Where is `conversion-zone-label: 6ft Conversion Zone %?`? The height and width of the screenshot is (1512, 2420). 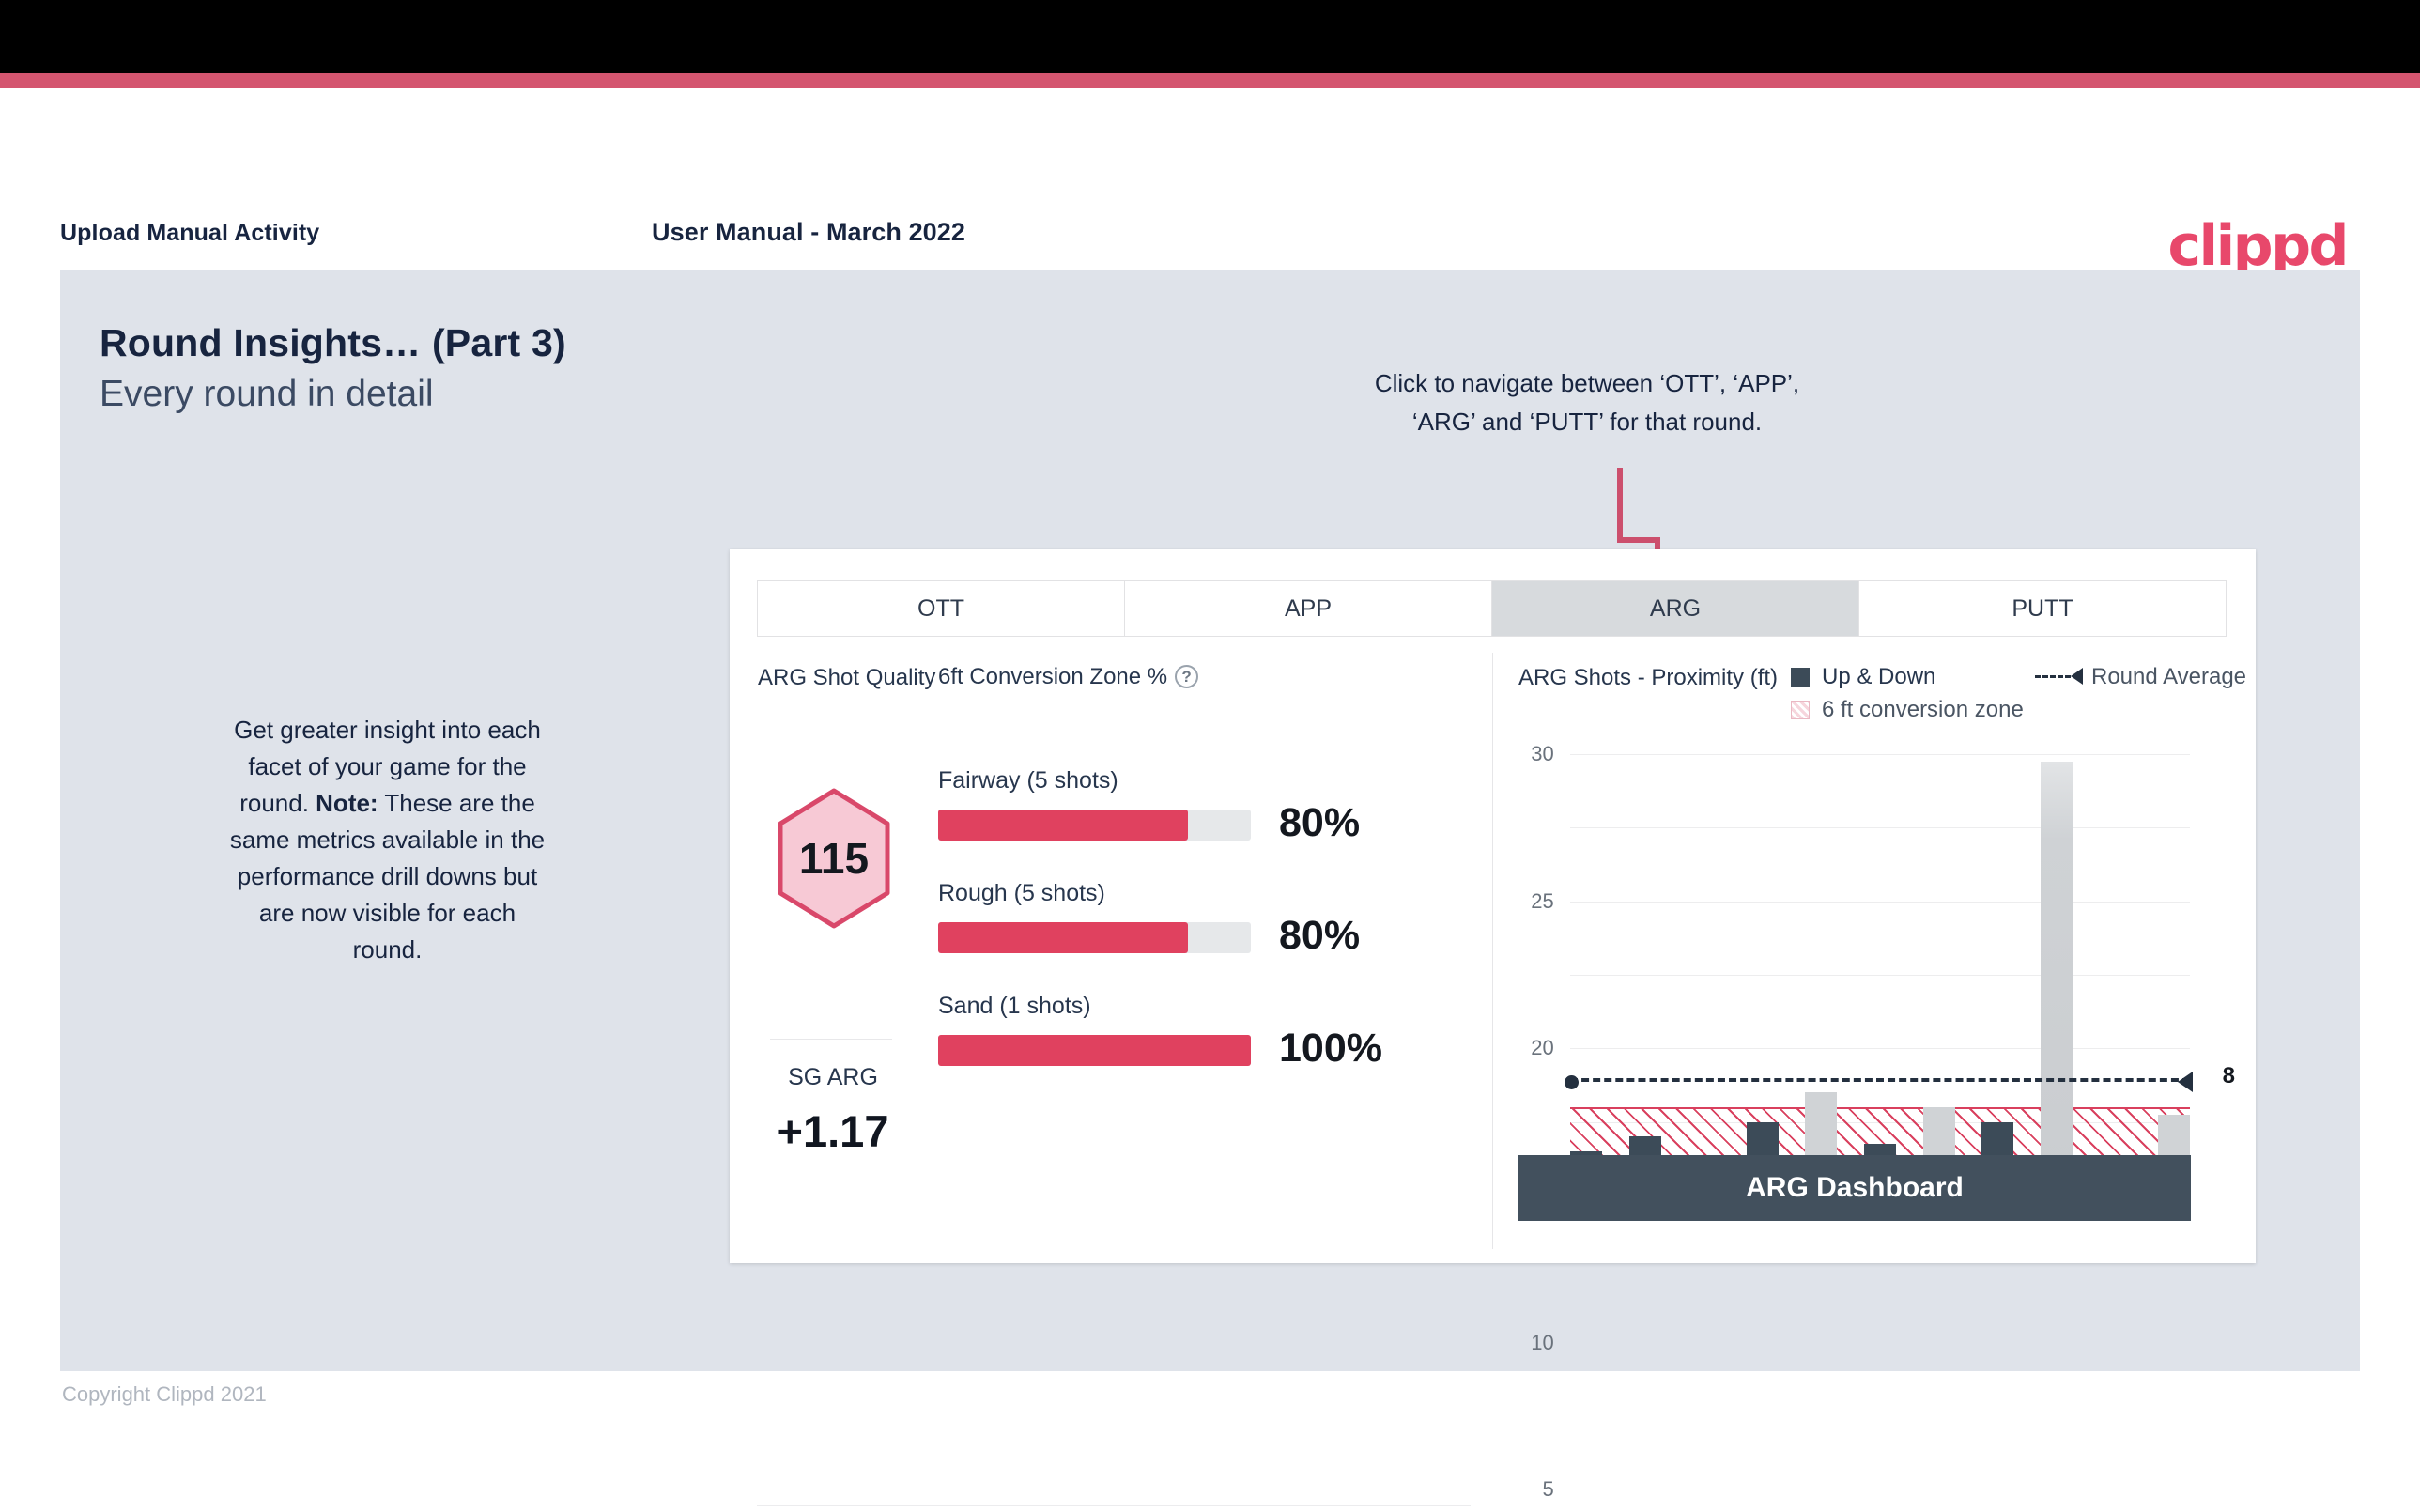 conversion-zone-label: 6ft Conversion Zone %? is located at coordinates (1068, 677).